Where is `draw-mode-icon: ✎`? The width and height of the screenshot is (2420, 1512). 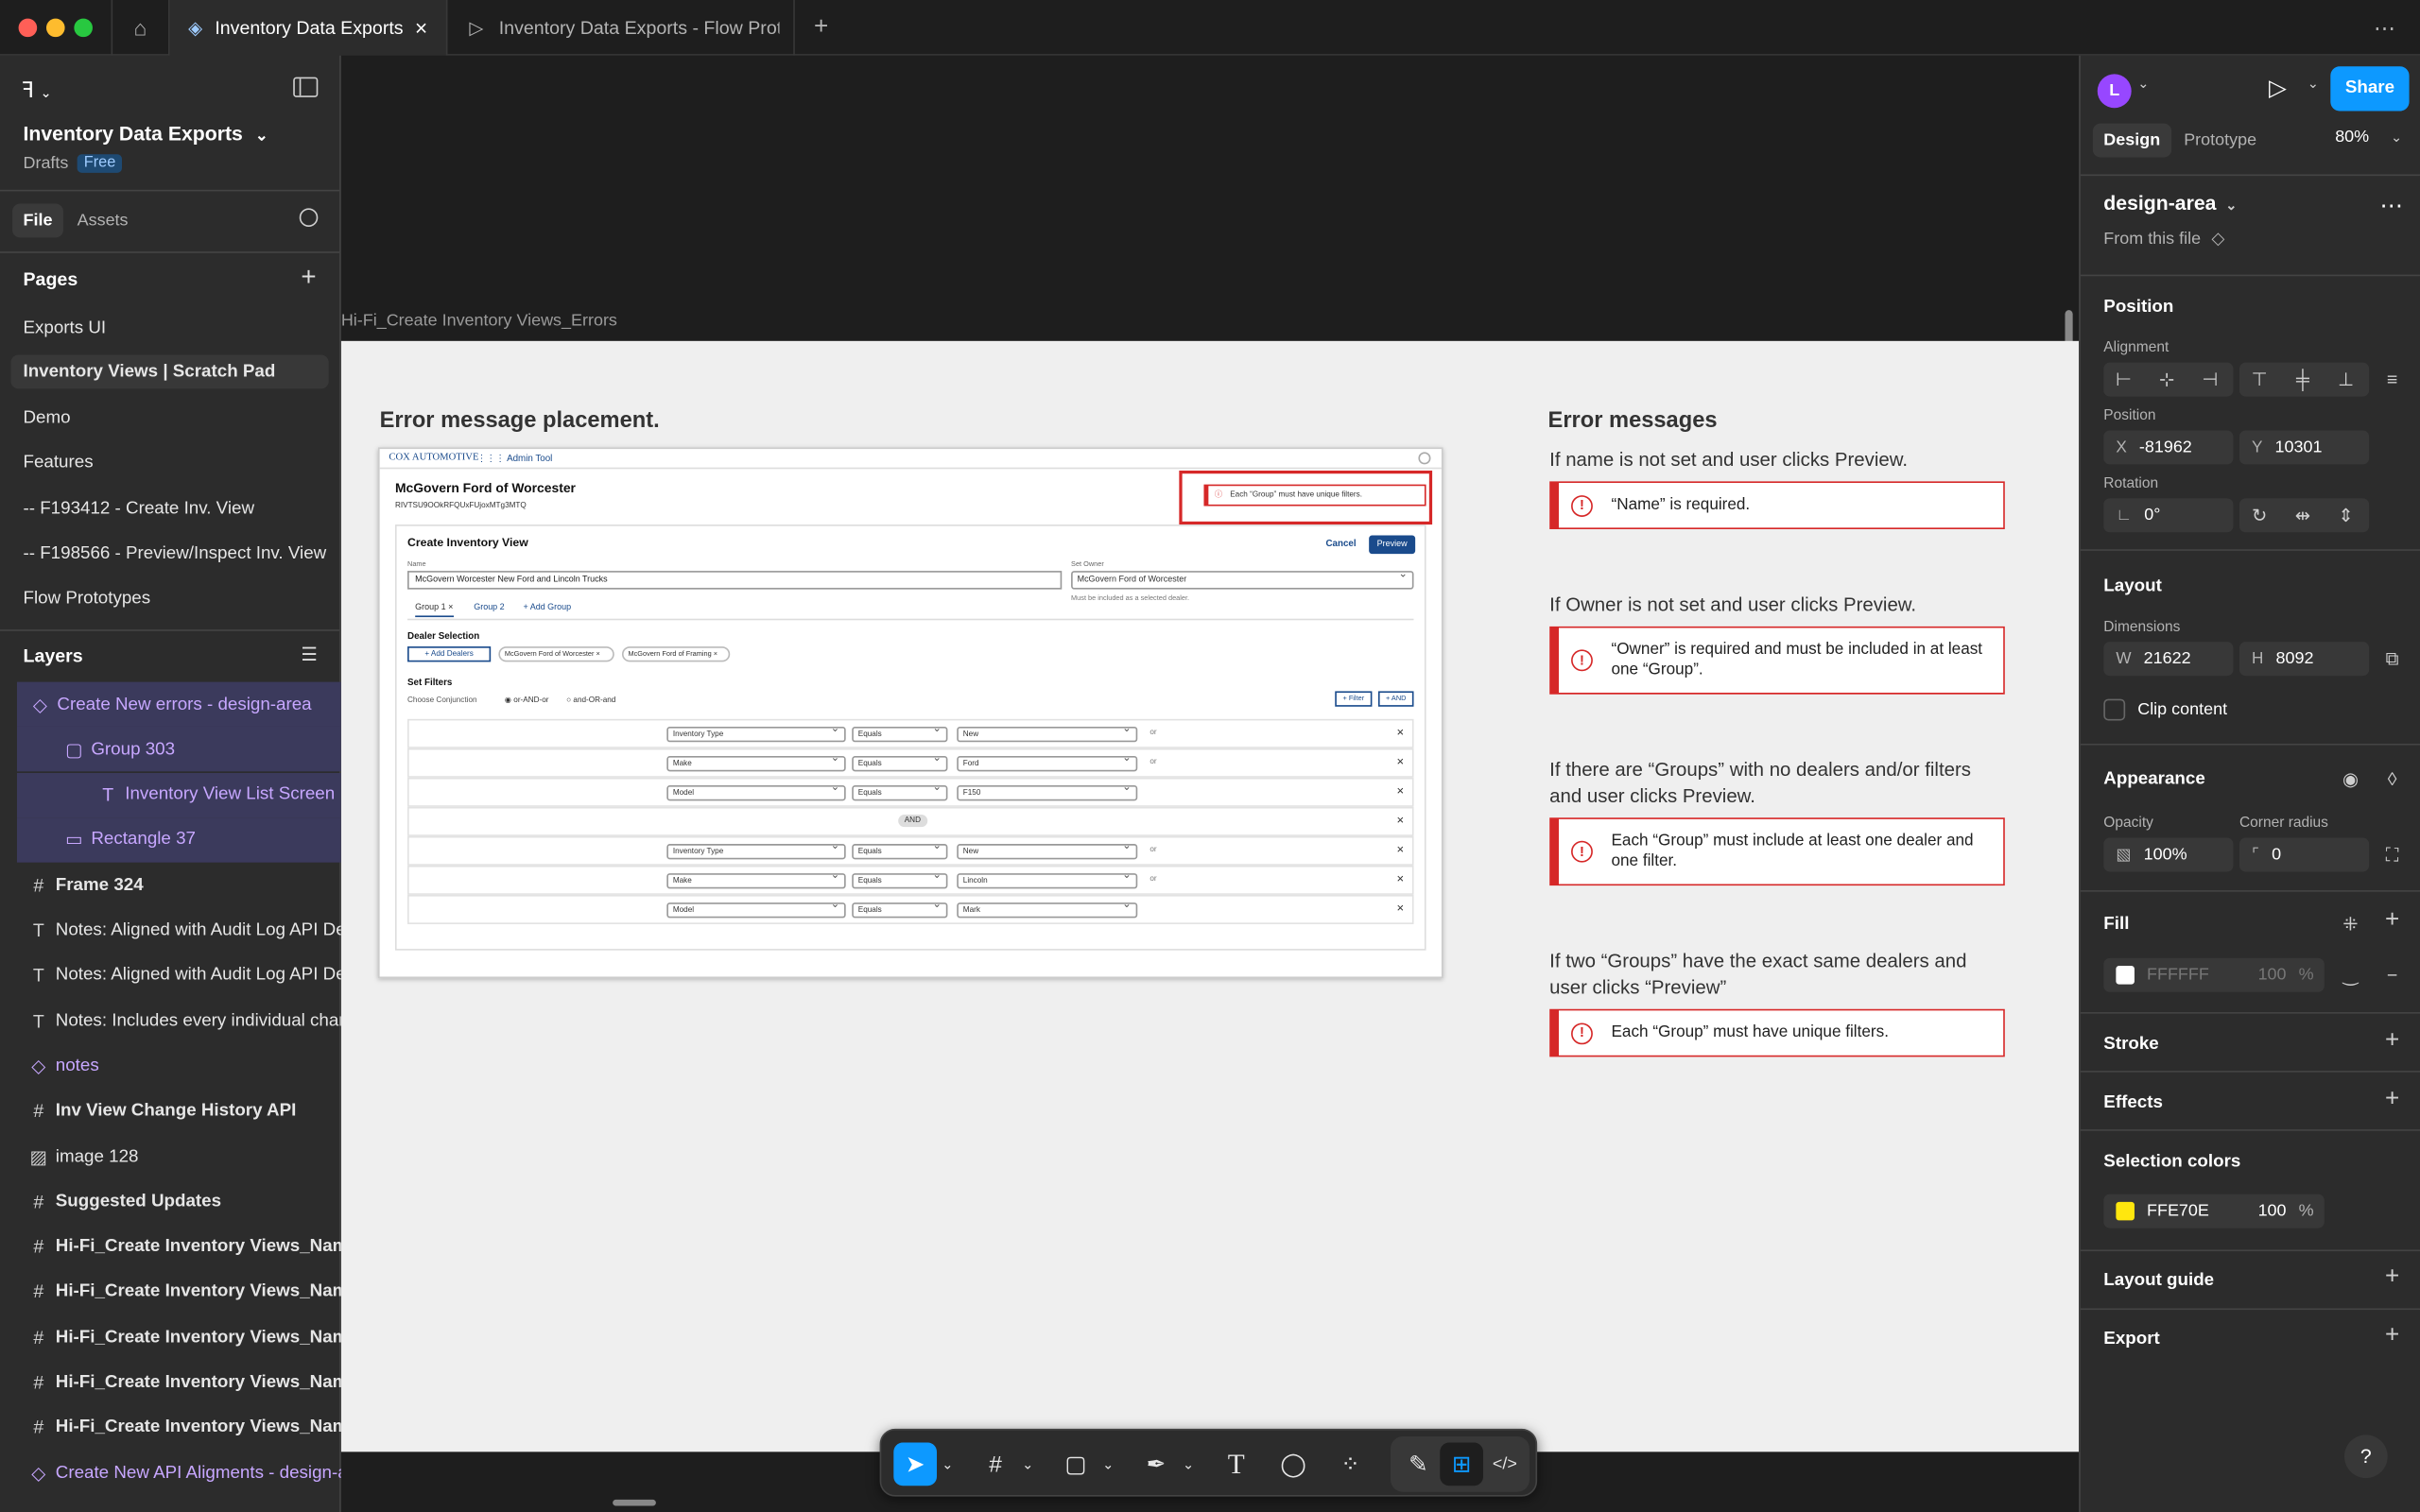 draw-mode-icon: ✎ is located at coordinates (1419, 1464).